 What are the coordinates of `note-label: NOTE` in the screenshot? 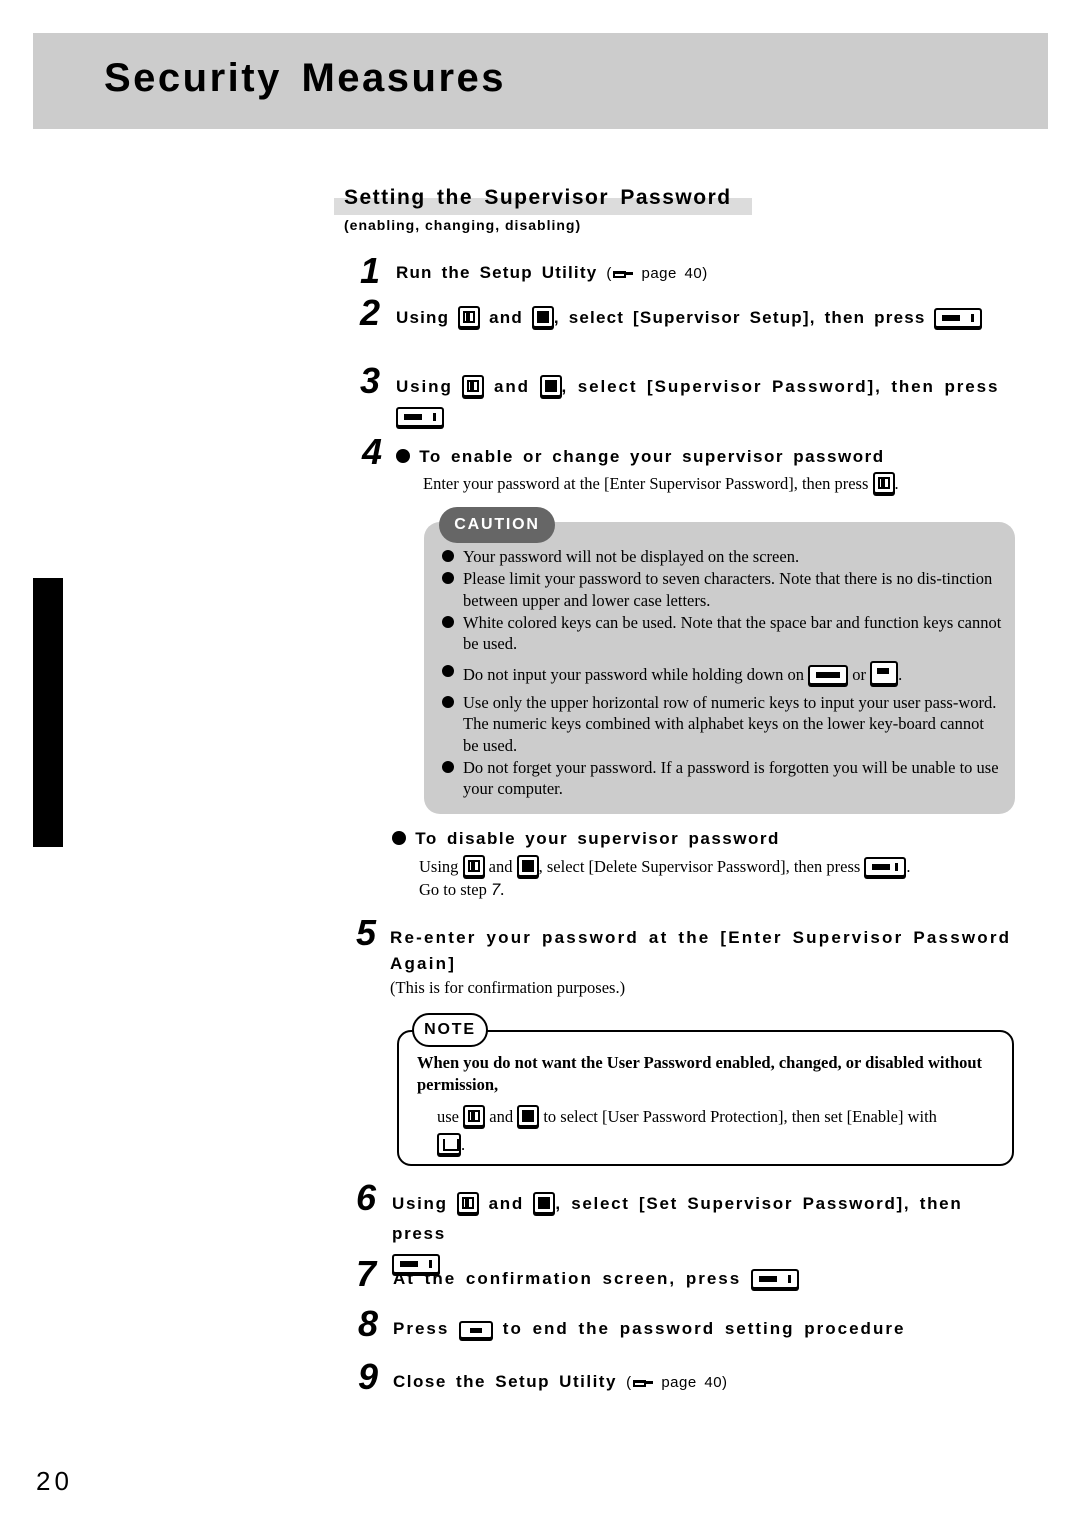 It's located at (450, 1030).